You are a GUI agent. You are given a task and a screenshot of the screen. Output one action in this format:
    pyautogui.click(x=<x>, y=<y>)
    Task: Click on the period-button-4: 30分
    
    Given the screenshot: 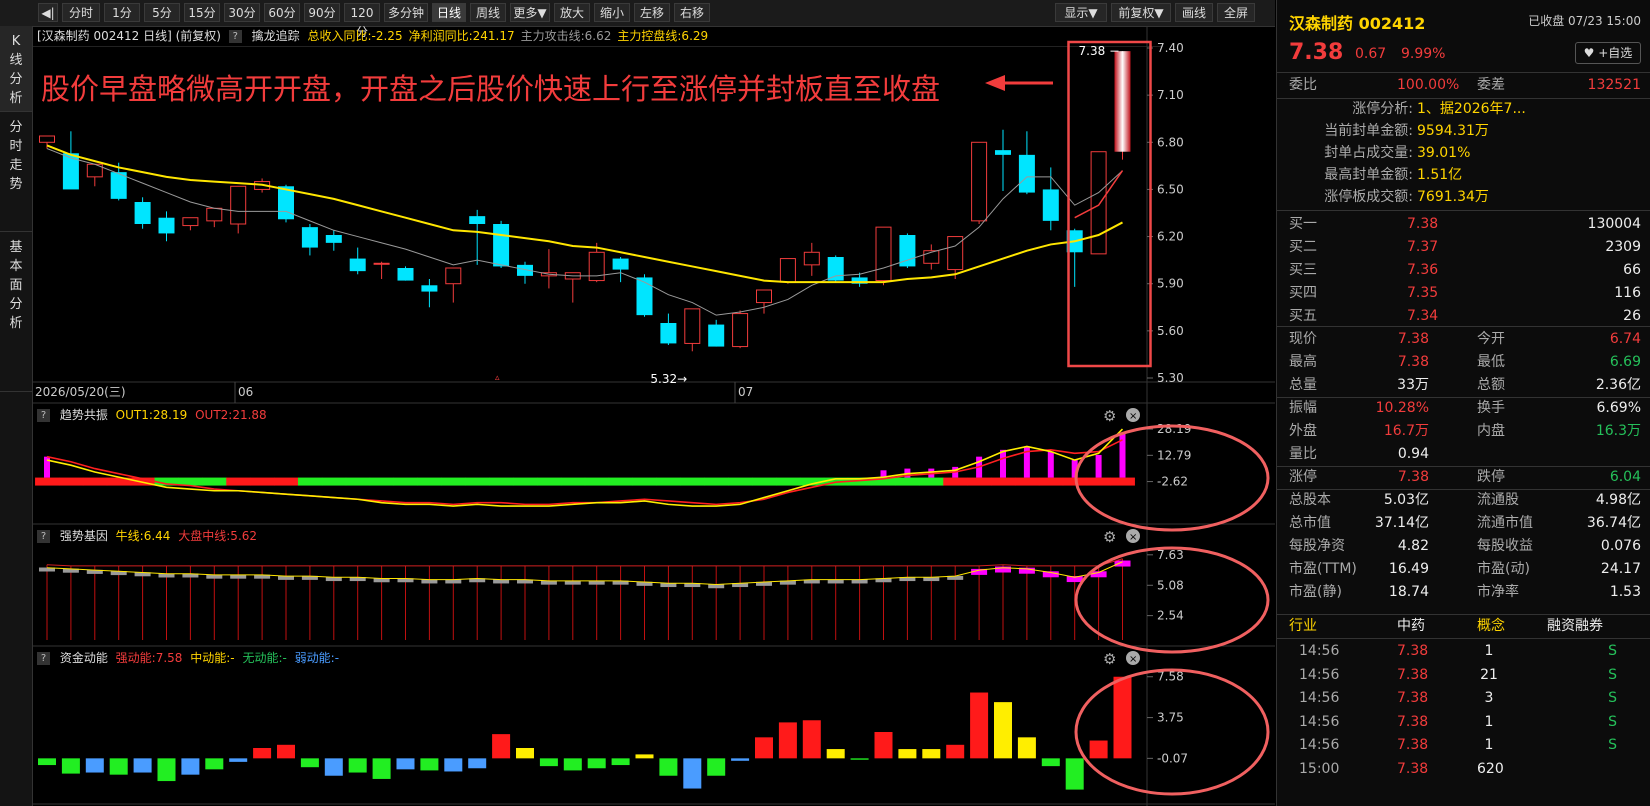 What is the action you would take?
    pyautogui.click(x=242, y=12)
    